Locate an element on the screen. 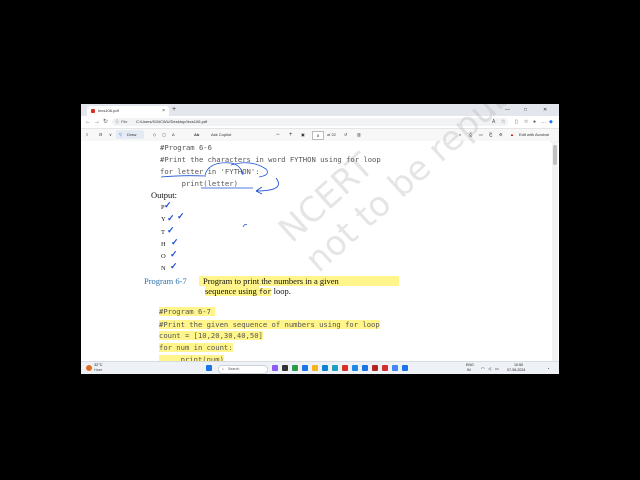  read-aloud-pdf-icon: A is located at coordinates (173, 135).